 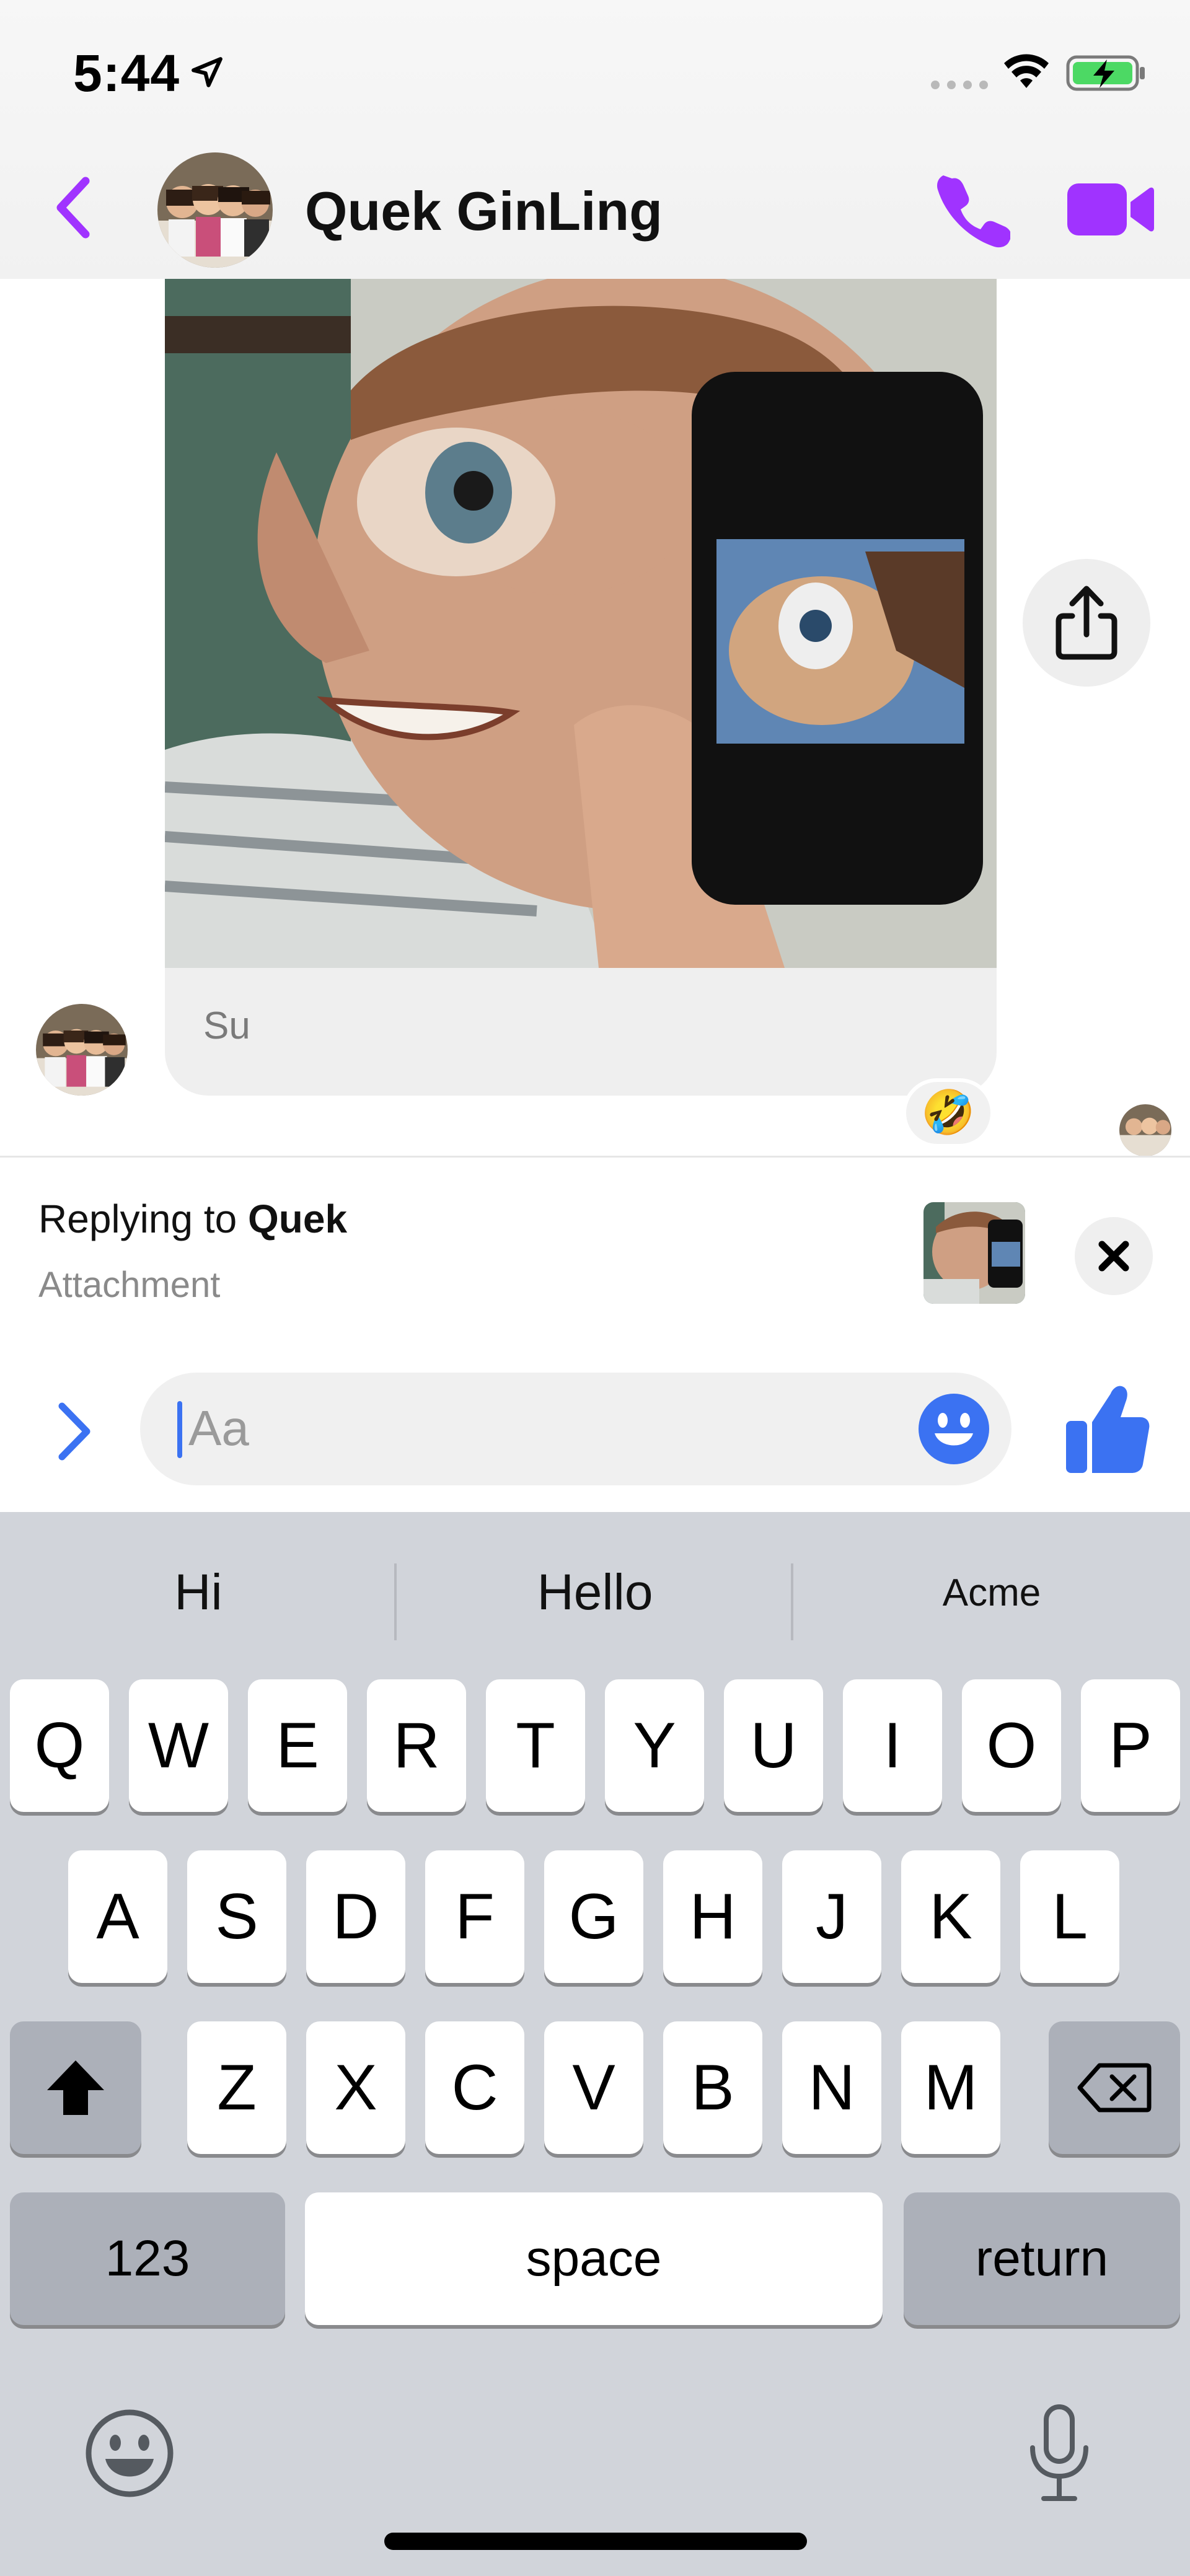 What do you see at coordinates (226, 1025) in the screenshot?
I see `message-text: Su` at bounding box center [226, 1025].